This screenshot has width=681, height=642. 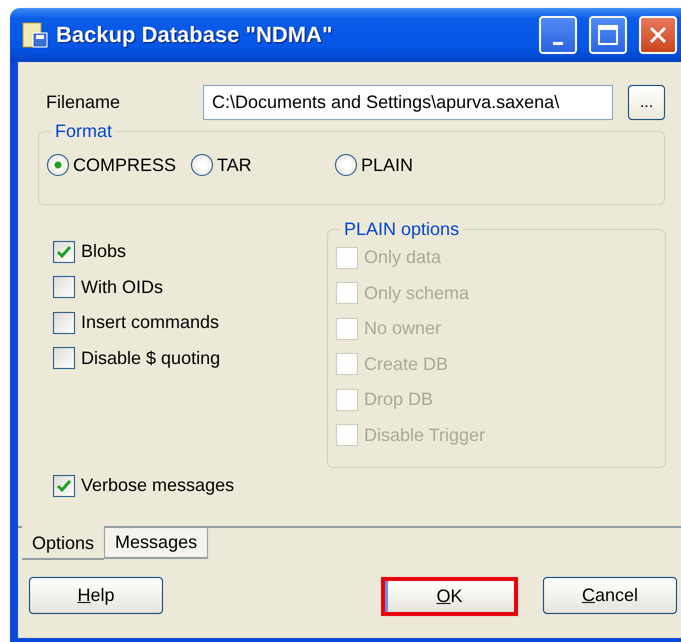 I want to click on close-icon, so click(x=658, y=35).